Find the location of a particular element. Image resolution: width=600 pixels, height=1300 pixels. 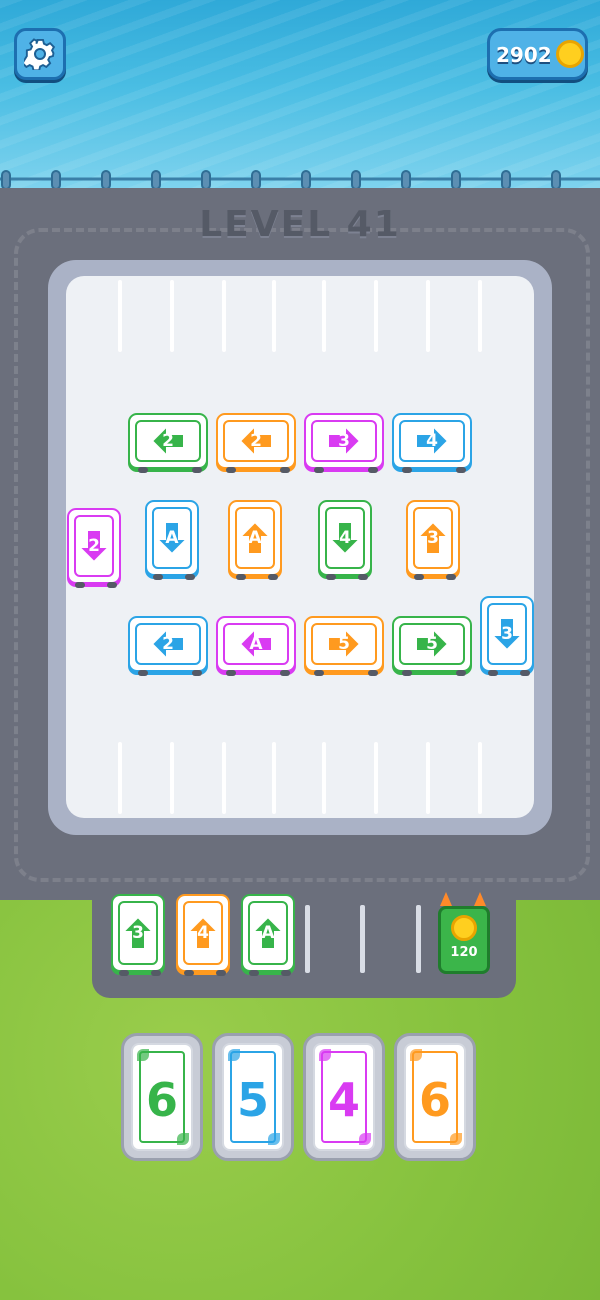

bonus-cost: 120 is located at coordinates (464, 952).